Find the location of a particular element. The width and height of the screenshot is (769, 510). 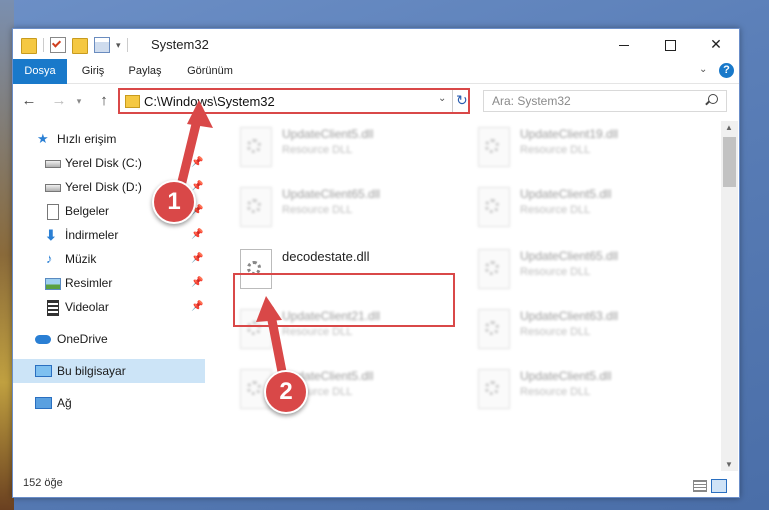

step-2-badge: 2 is located at coordinates (286, 392).